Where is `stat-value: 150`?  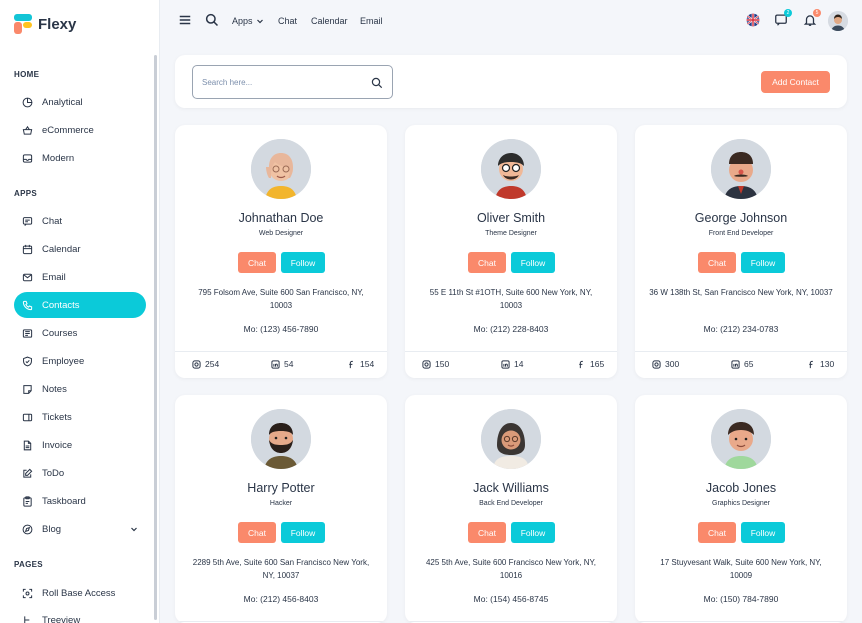 stat-value: 150 is located at coordinates (442, 364).